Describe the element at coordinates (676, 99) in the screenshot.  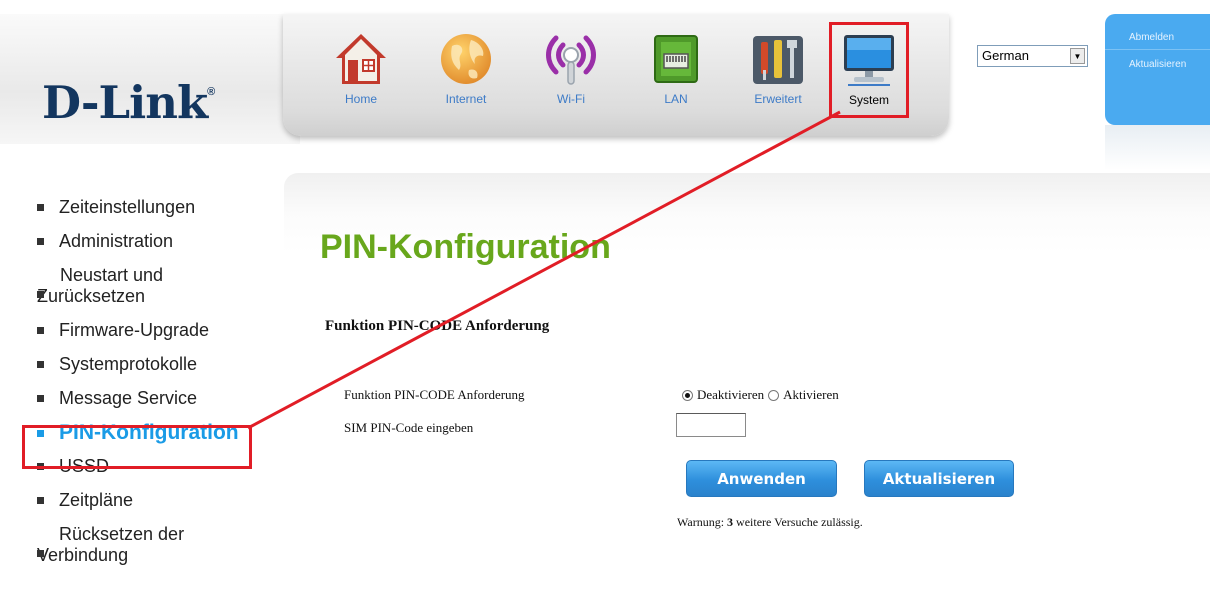
I see `nav-label: LAN` at that location.